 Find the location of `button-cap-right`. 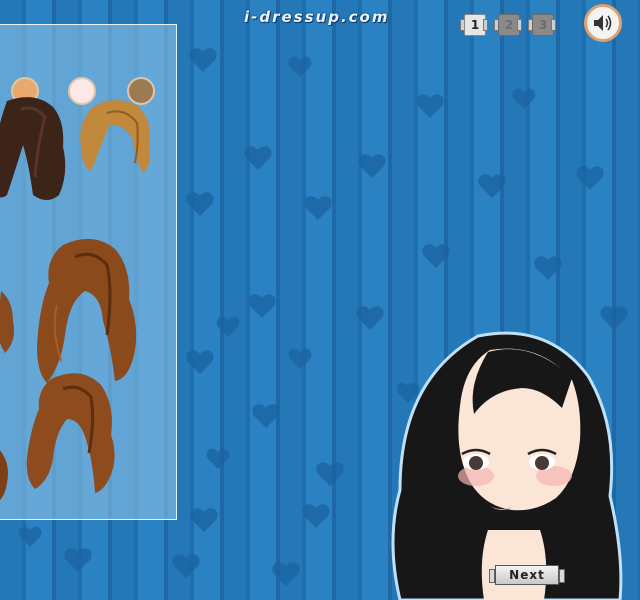

button-cap-right is located at coordinates (562, 576).